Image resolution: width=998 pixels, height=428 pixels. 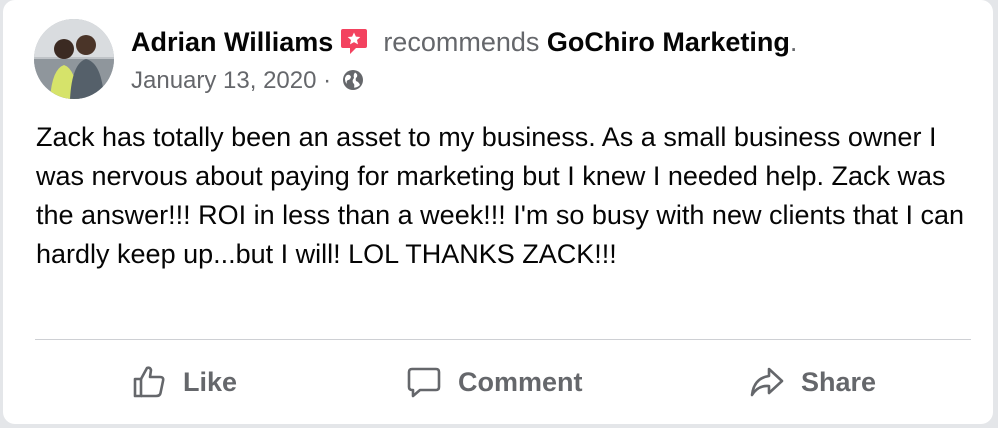 I want to click on recommendation-star-icon, so click(x=354, y=41).